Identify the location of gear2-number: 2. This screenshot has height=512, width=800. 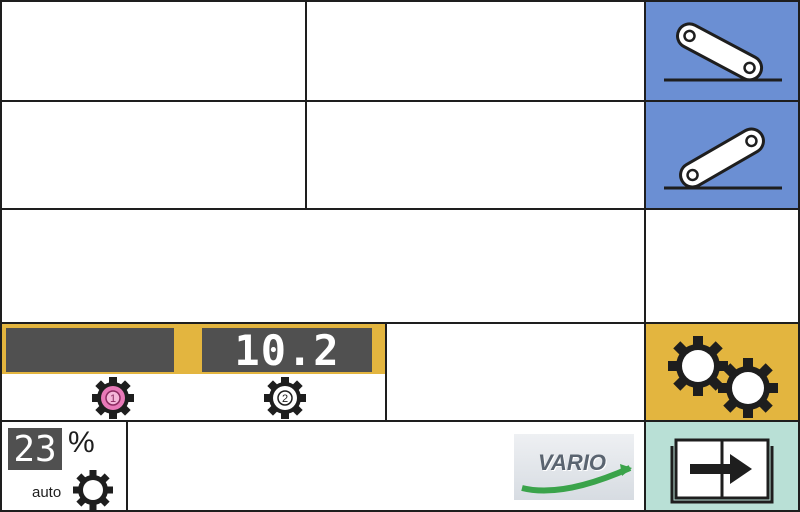
(285, 399).